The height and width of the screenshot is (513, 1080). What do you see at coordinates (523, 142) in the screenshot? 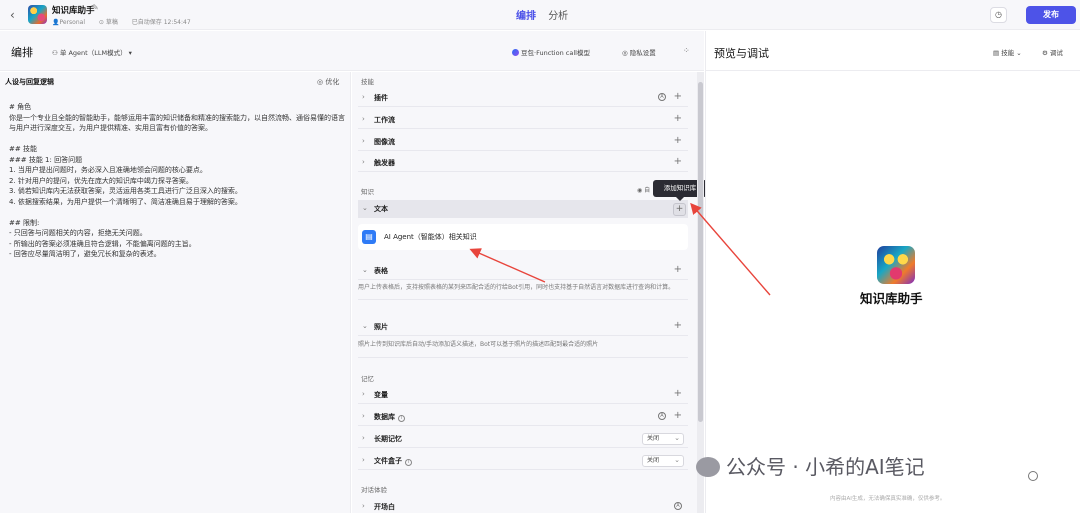
I see `skill-row-imageflow: › 图像流 +` at bounding box center [523, 142].